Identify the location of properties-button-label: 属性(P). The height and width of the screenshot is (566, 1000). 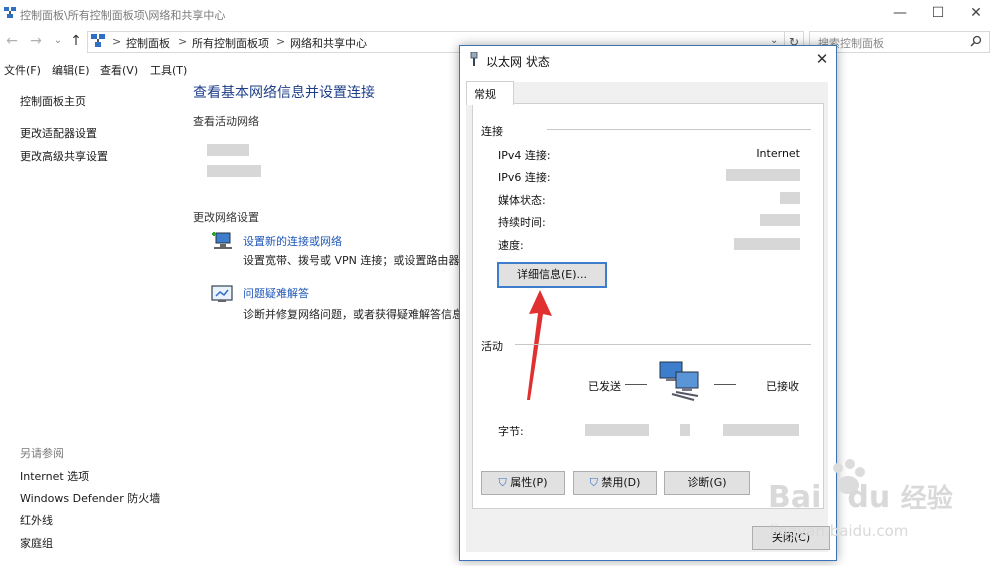
(529, 482).